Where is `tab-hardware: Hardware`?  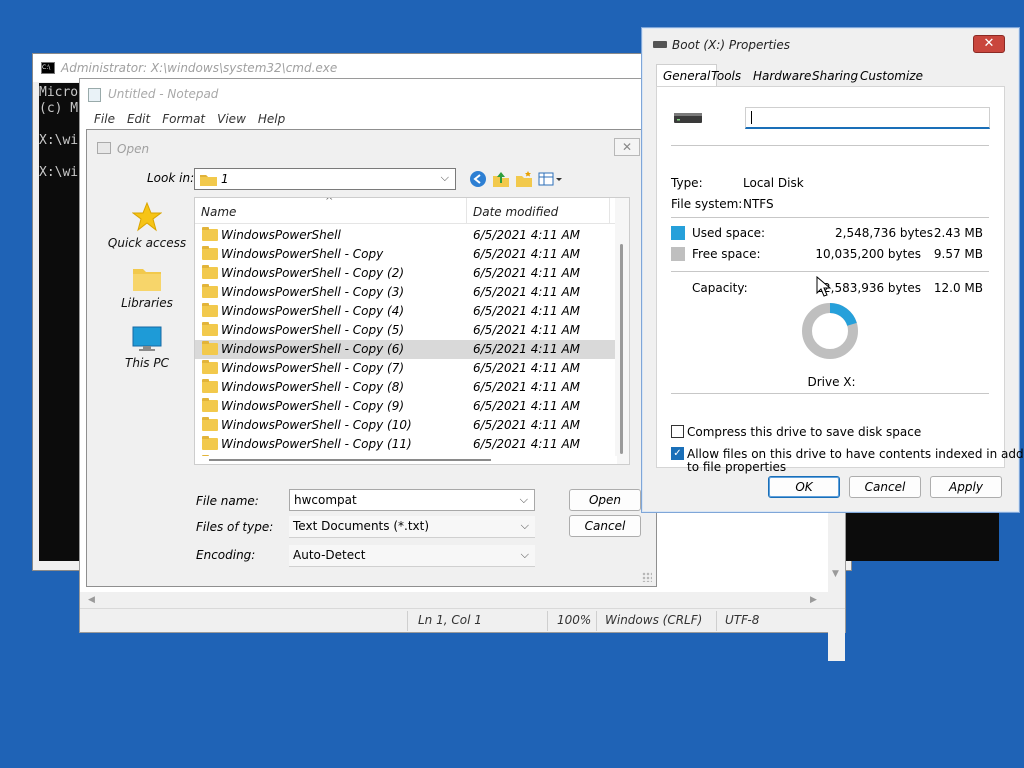
tab-hardware: Hardware is located at coordinates (782, 76).